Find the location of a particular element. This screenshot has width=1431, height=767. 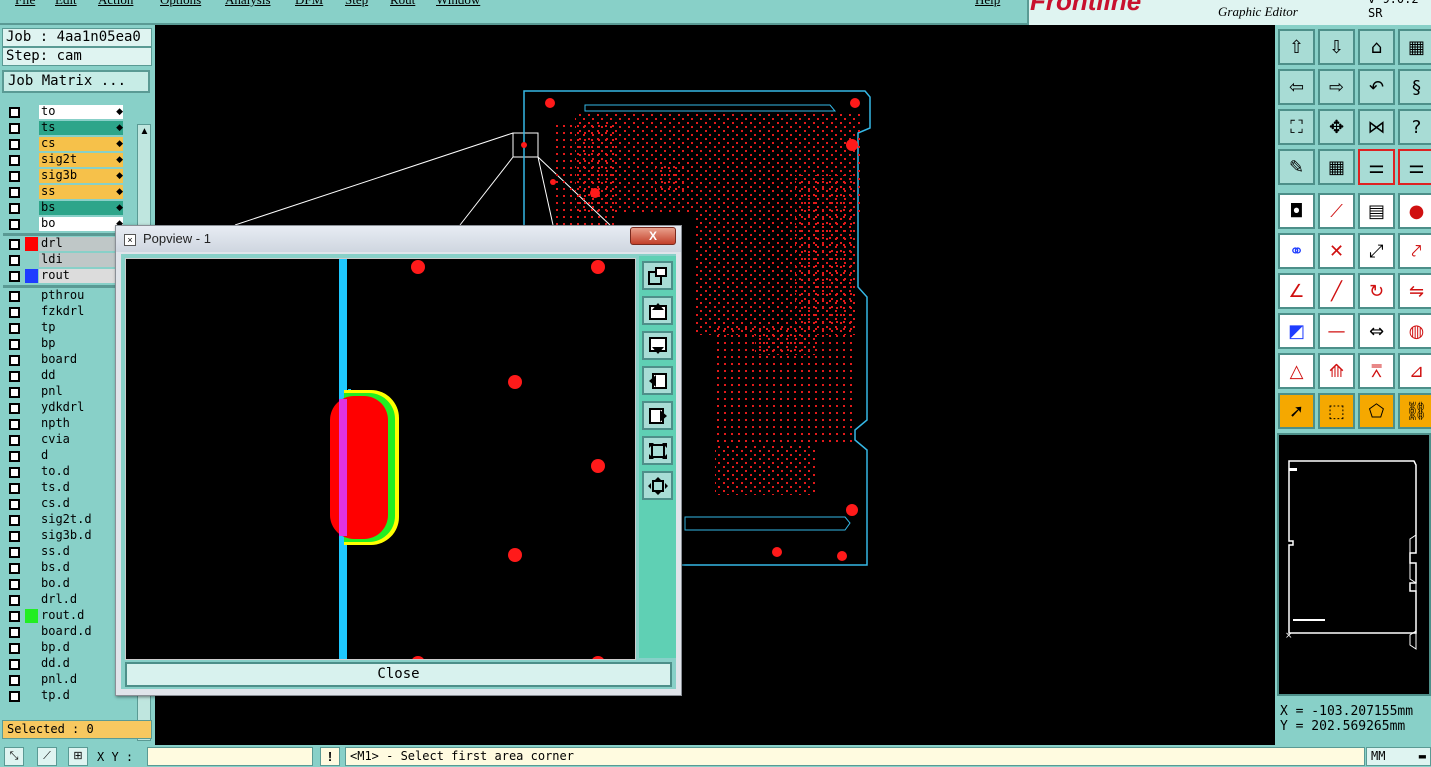

layer-row: ts.d is located at coordinates (64, 488).